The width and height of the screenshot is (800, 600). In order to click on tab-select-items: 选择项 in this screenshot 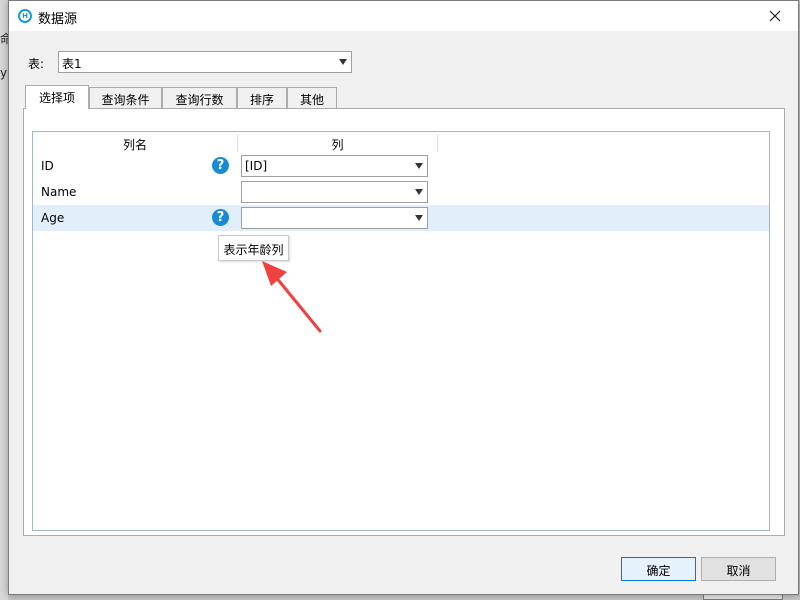, I will do `click(57, 97)`.